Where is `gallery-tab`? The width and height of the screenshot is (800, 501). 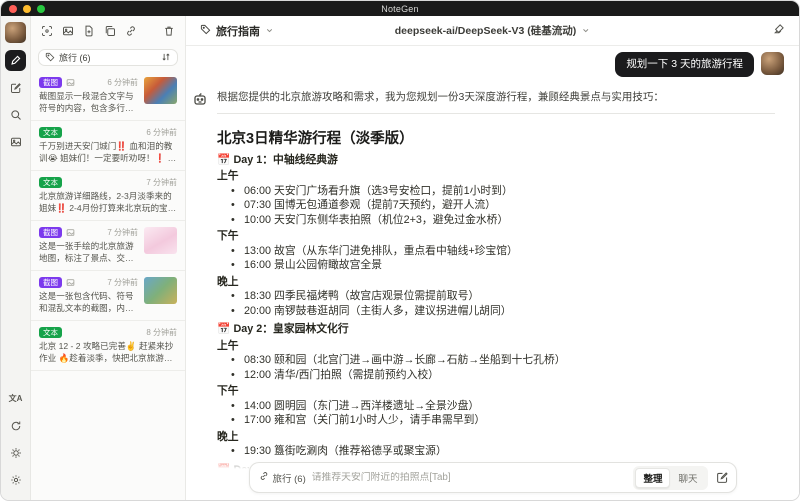
gallery-tab is located at coordinates (15, 141).